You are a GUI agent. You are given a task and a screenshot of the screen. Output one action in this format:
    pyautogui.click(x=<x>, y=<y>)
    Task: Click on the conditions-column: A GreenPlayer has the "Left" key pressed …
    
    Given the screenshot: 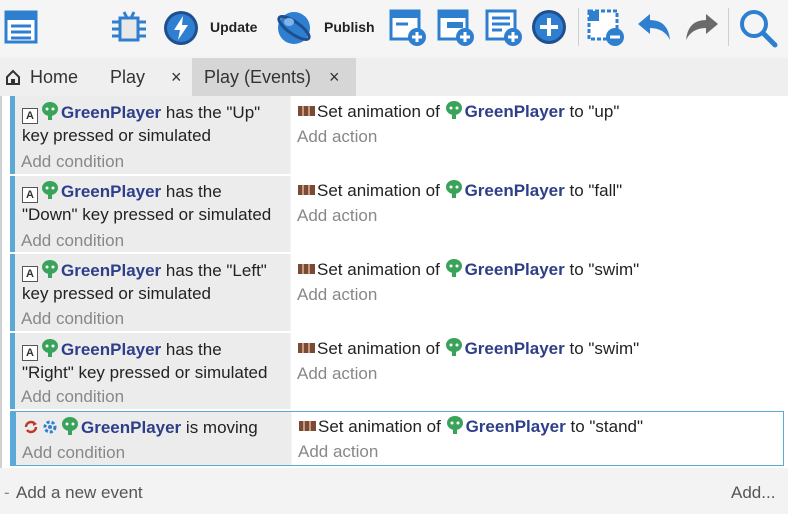 What is the action you would take?
    pyautogui.click(x=152, y=292)
    